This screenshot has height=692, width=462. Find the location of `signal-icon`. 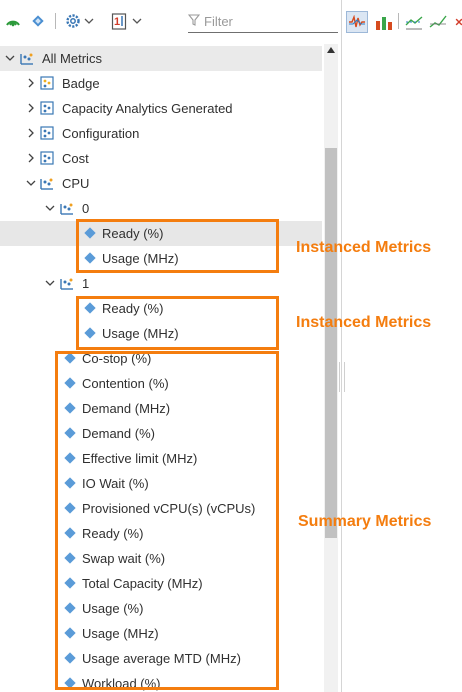

signal-icon is located at coordinates (13, 21).